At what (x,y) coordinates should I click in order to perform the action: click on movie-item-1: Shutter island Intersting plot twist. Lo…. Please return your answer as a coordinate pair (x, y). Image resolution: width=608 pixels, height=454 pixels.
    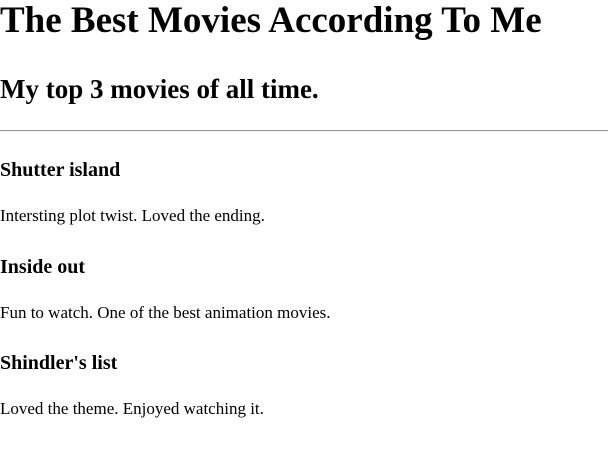
    Looking at the image, I should click on (304, 191).